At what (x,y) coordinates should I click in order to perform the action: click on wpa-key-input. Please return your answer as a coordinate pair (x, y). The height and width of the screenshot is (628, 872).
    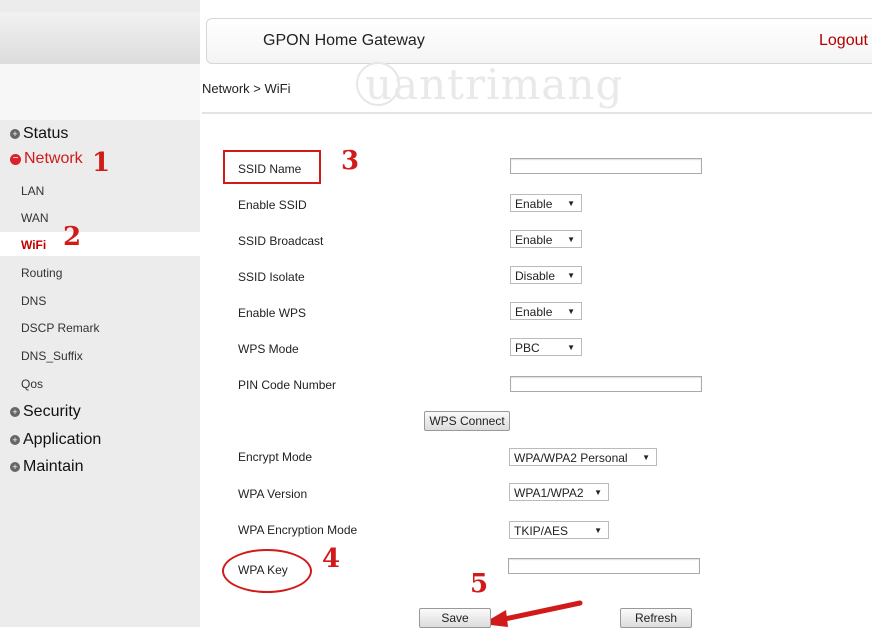
    Looking at the image, I should click on (604, 566).